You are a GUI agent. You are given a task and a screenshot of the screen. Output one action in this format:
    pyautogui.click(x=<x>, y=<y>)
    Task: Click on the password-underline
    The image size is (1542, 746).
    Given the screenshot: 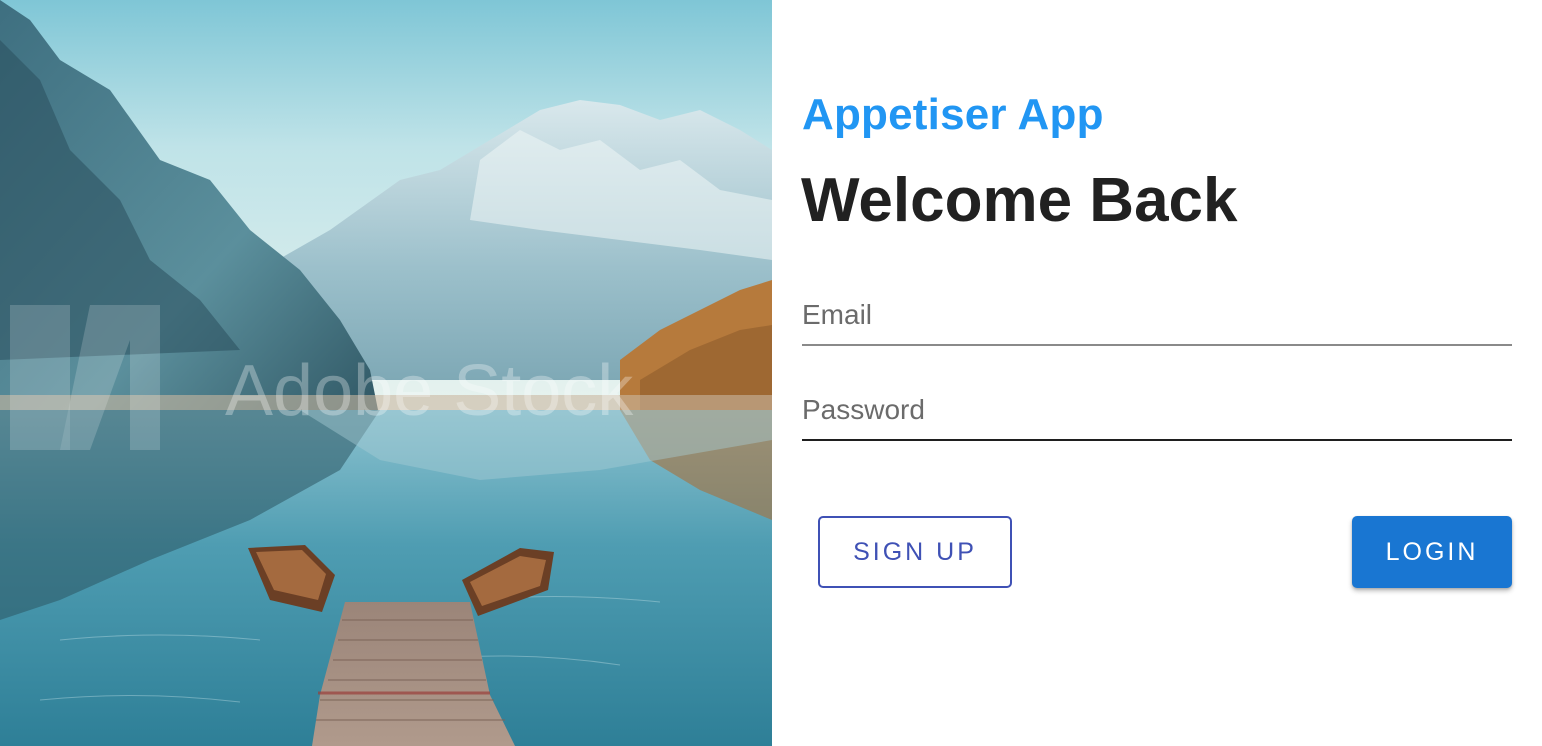 What is the action you would take?
    pyautogui.click(x=1157, y=440)
    